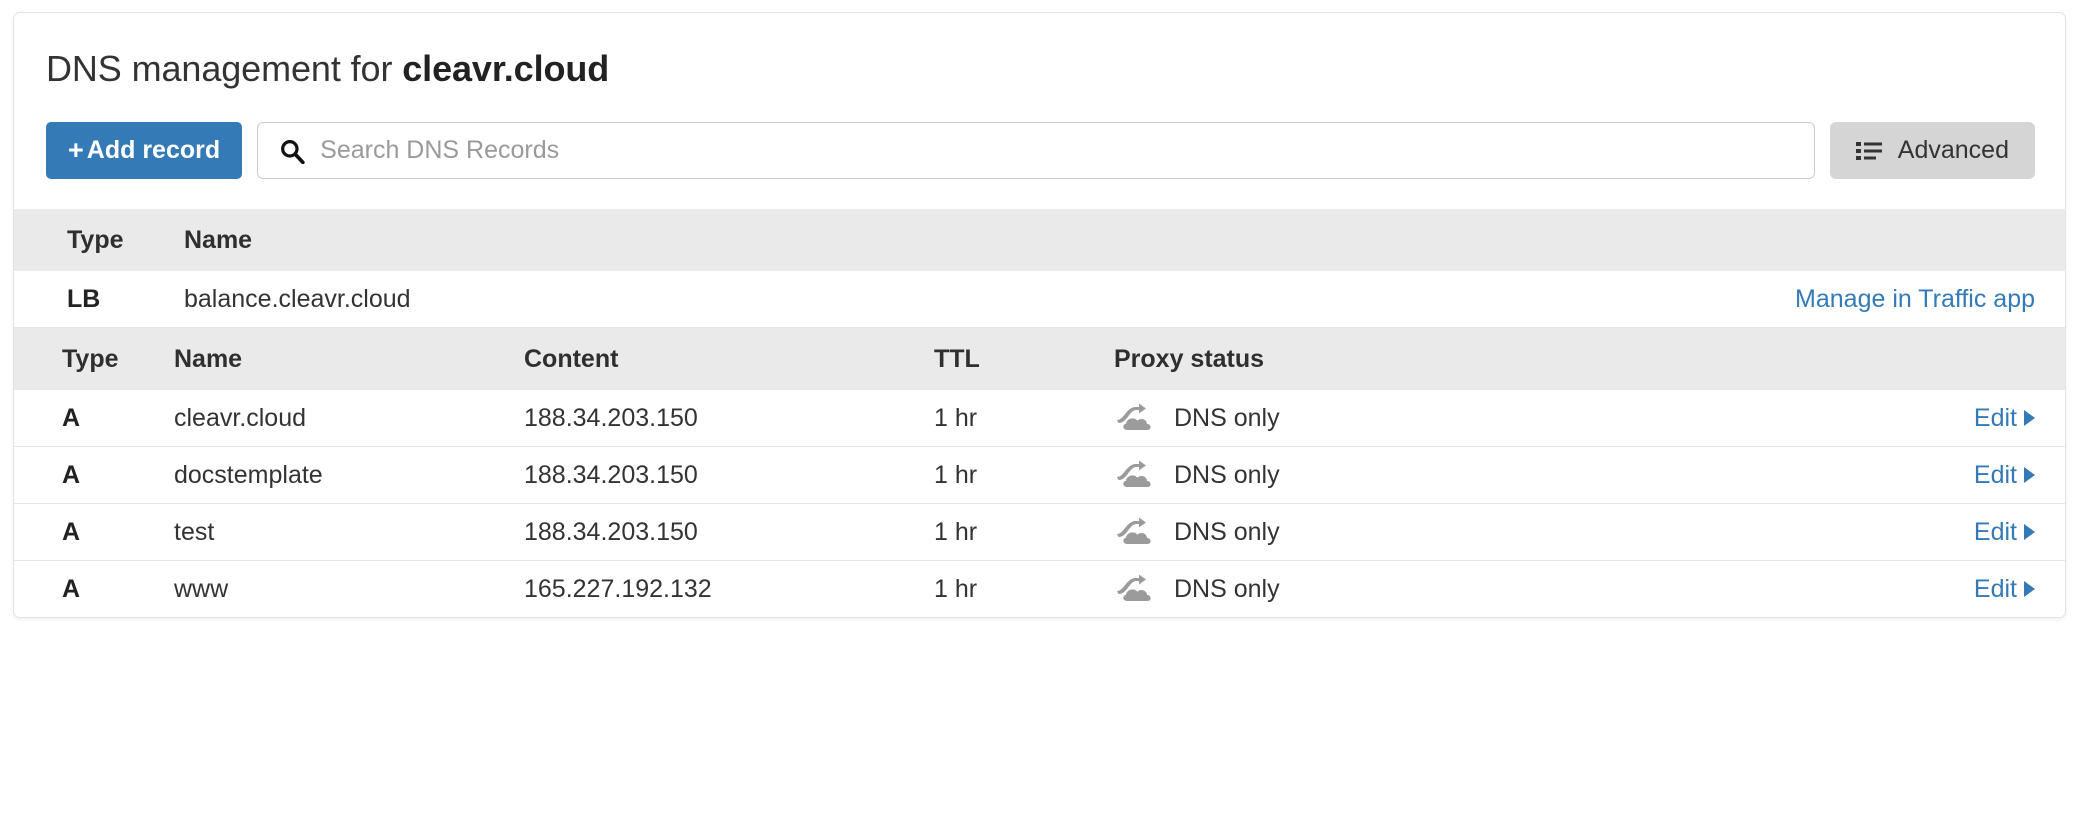 Image resolution: width=2080 pixels, height=818 pixels. Describe the element at coordinates (240, 417) in the screenshot. I see `cell-name: cleavr.cloud` at that location.